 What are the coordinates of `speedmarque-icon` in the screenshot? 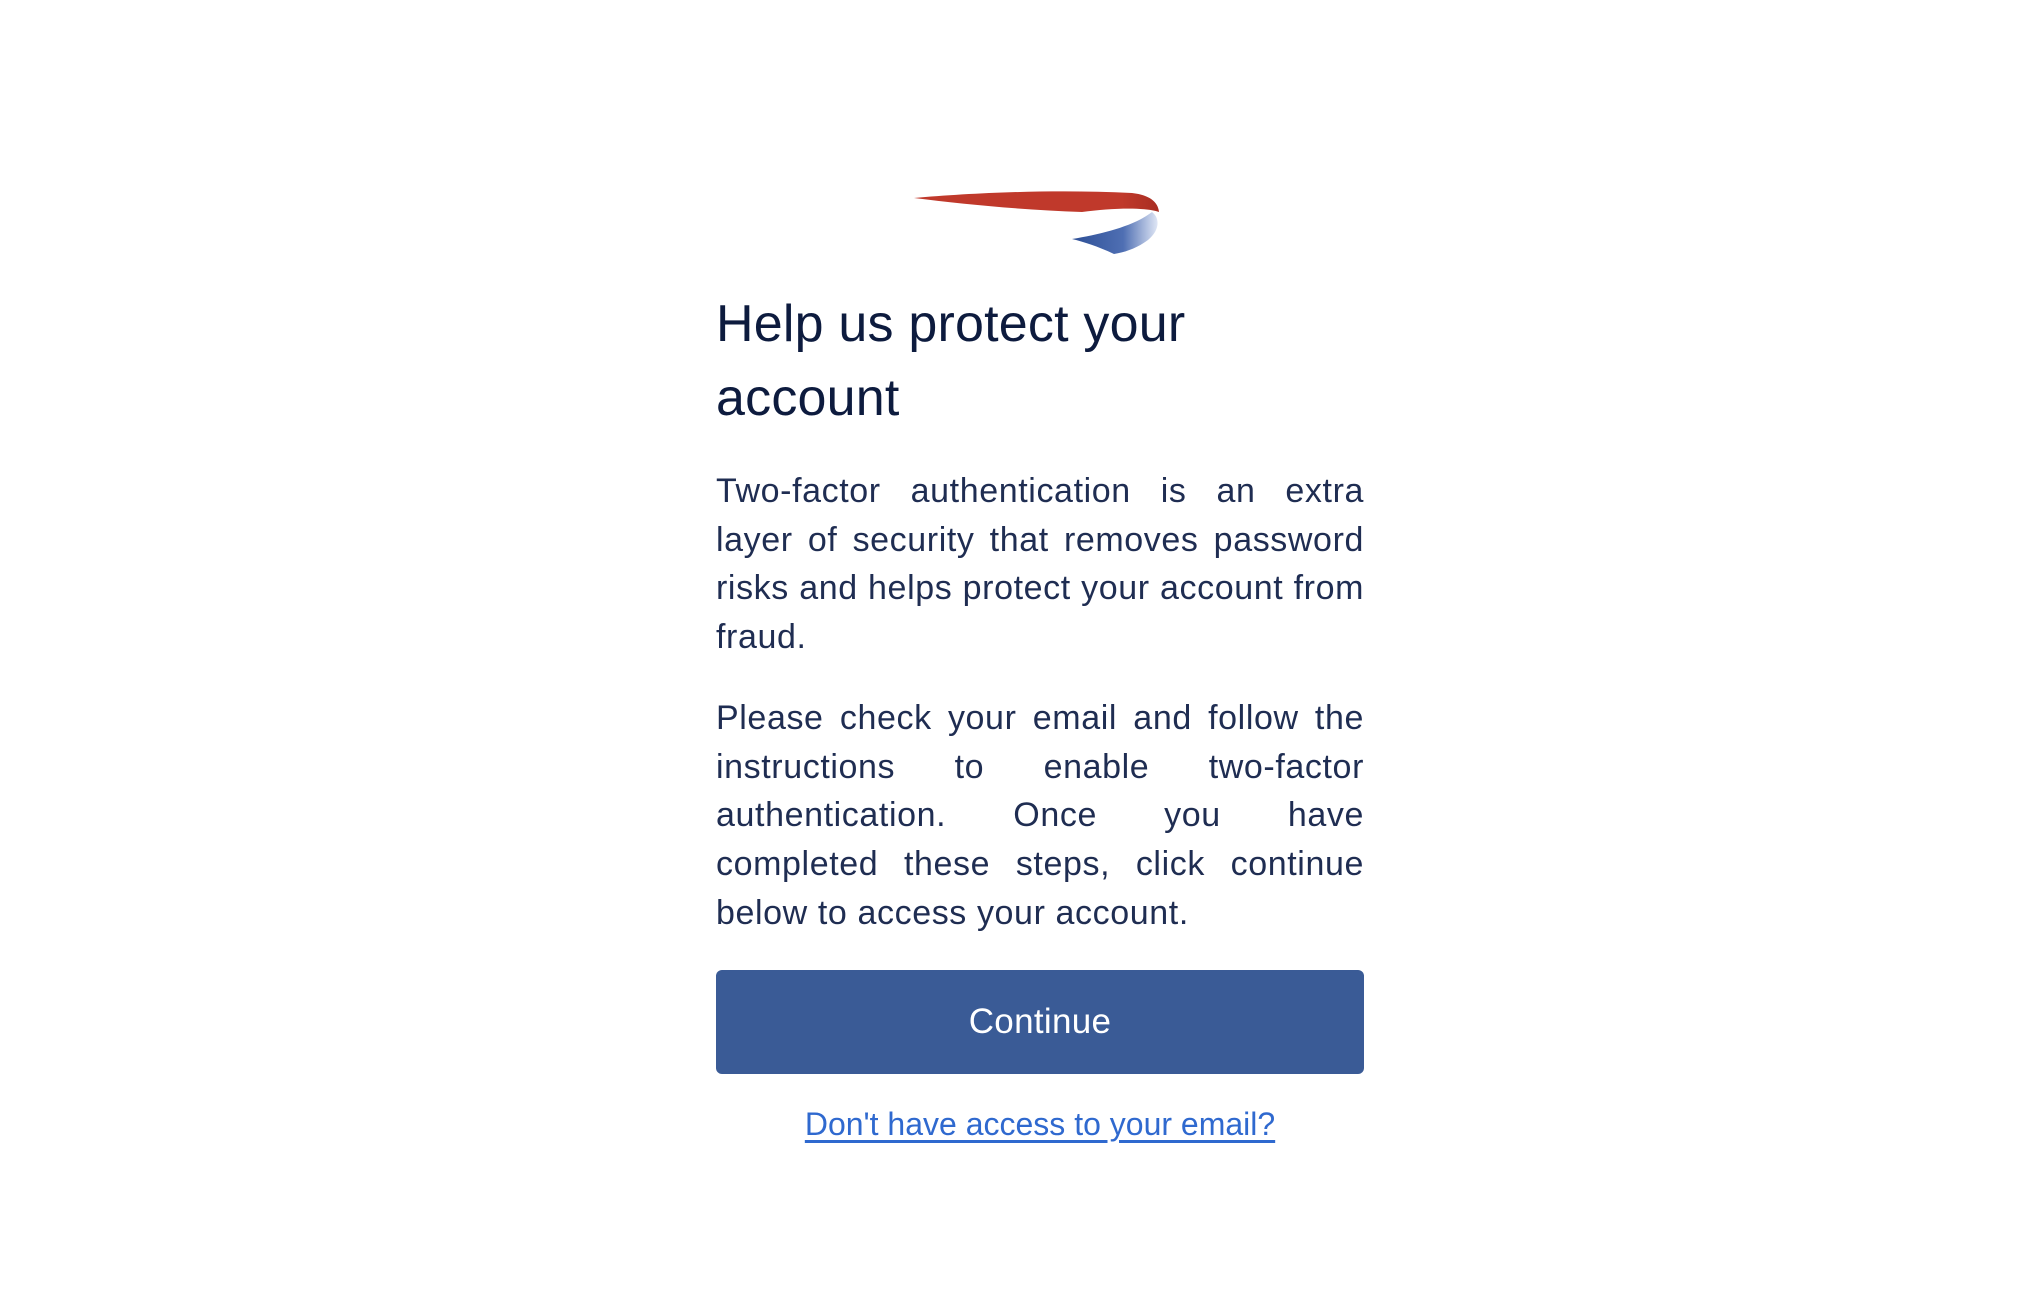 It's located at (1036, 222).